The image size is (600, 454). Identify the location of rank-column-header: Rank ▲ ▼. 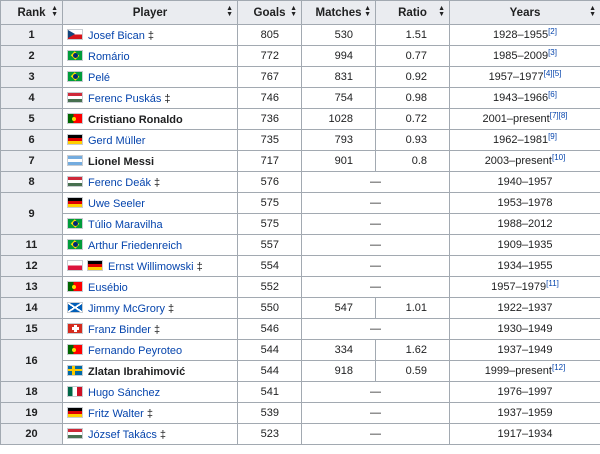
(31, 12).